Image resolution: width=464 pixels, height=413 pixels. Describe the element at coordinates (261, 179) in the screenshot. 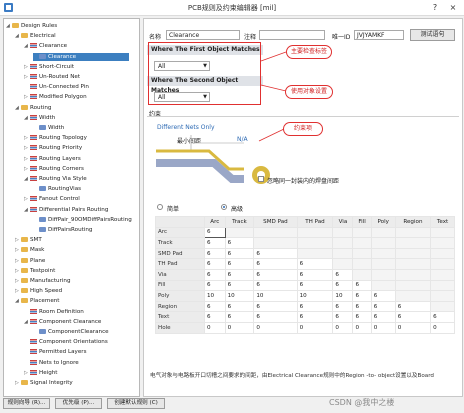

I see `ignore-pad-checkbox` at that location.